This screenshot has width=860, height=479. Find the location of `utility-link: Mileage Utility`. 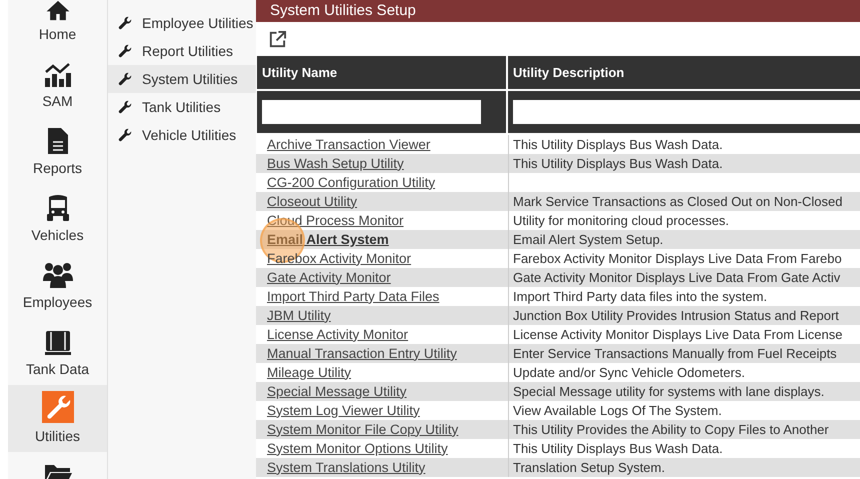

utility-link: Mileage Utility is located at coordinates (309, 373).